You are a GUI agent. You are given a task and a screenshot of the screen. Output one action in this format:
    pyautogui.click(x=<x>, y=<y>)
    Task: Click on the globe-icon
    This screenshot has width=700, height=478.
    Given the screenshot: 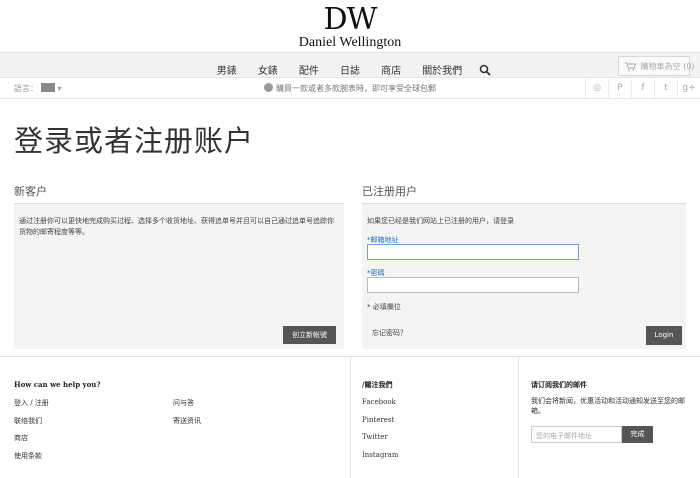 What is the action you would take?
    pyautogui.click(x=268, y=87)
    